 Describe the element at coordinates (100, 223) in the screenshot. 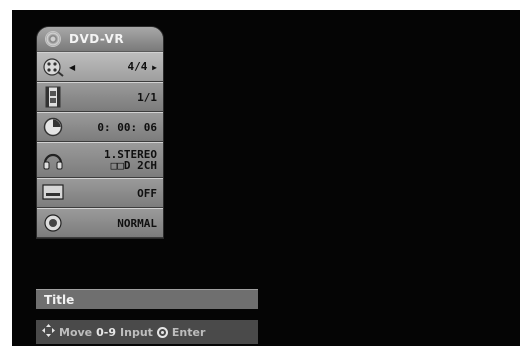

I see `sound-row: NORMAL` at that location.